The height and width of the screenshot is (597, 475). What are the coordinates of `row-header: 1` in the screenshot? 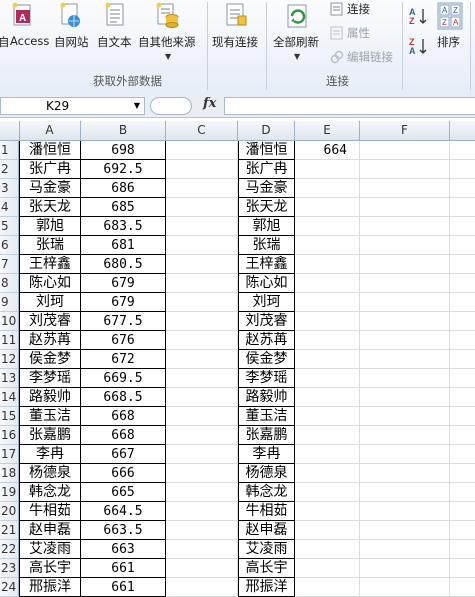 It's located at (9, 150).